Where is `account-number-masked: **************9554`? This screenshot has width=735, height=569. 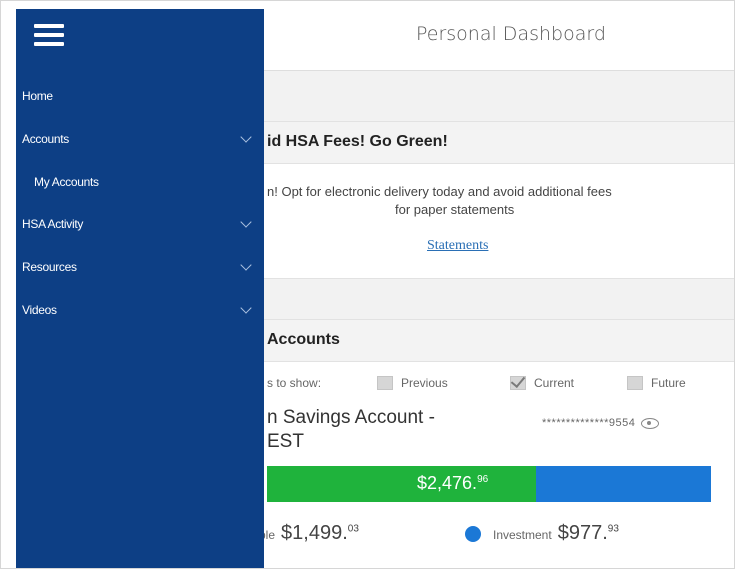
account-number-masked: **************9554 is located at coordinates (589, 423).